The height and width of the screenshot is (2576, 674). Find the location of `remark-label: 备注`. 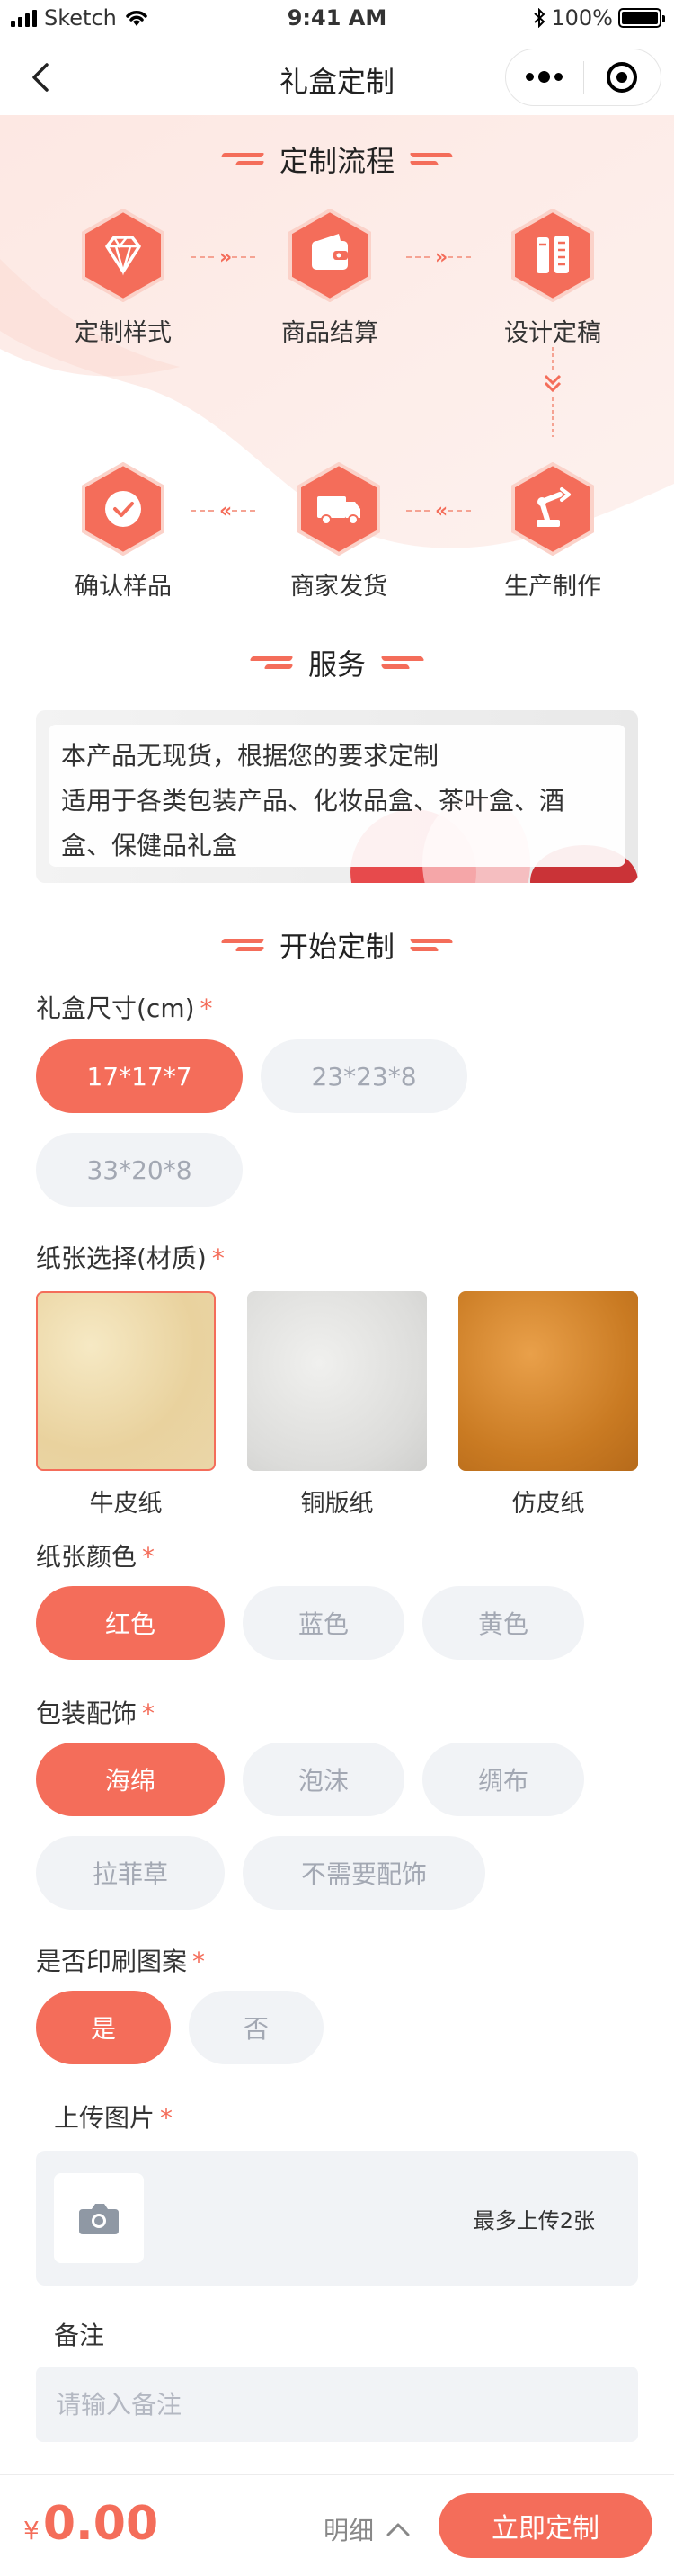

remark-label: 备注 is located at coordinates (79, 2334).